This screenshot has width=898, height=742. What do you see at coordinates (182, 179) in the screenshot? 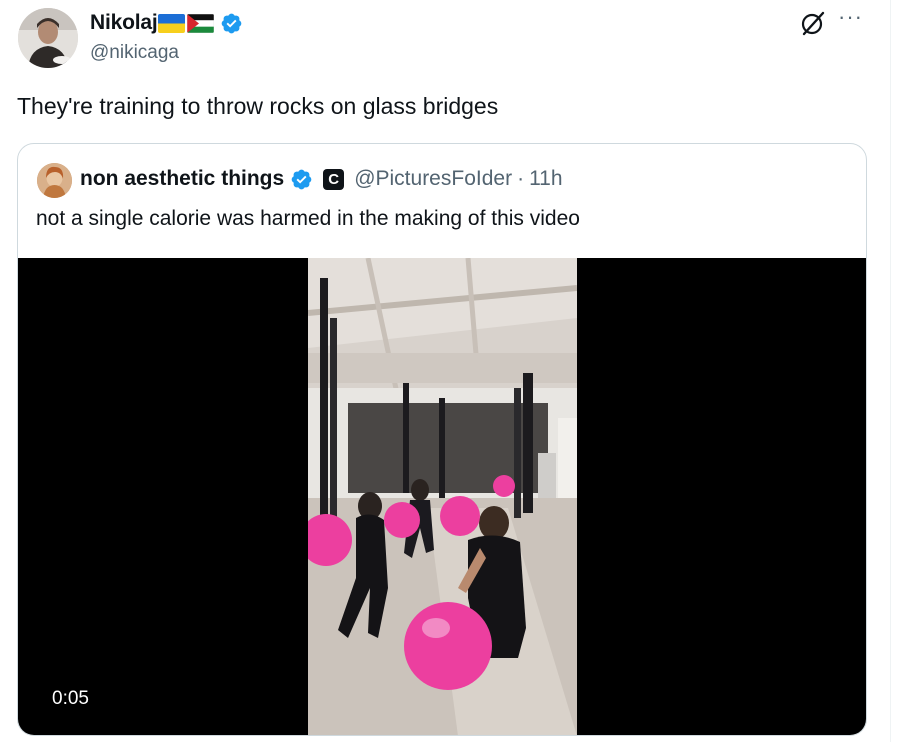
I see `quoted-author-name: non aesthetic things` at bounding box center [182, 179].